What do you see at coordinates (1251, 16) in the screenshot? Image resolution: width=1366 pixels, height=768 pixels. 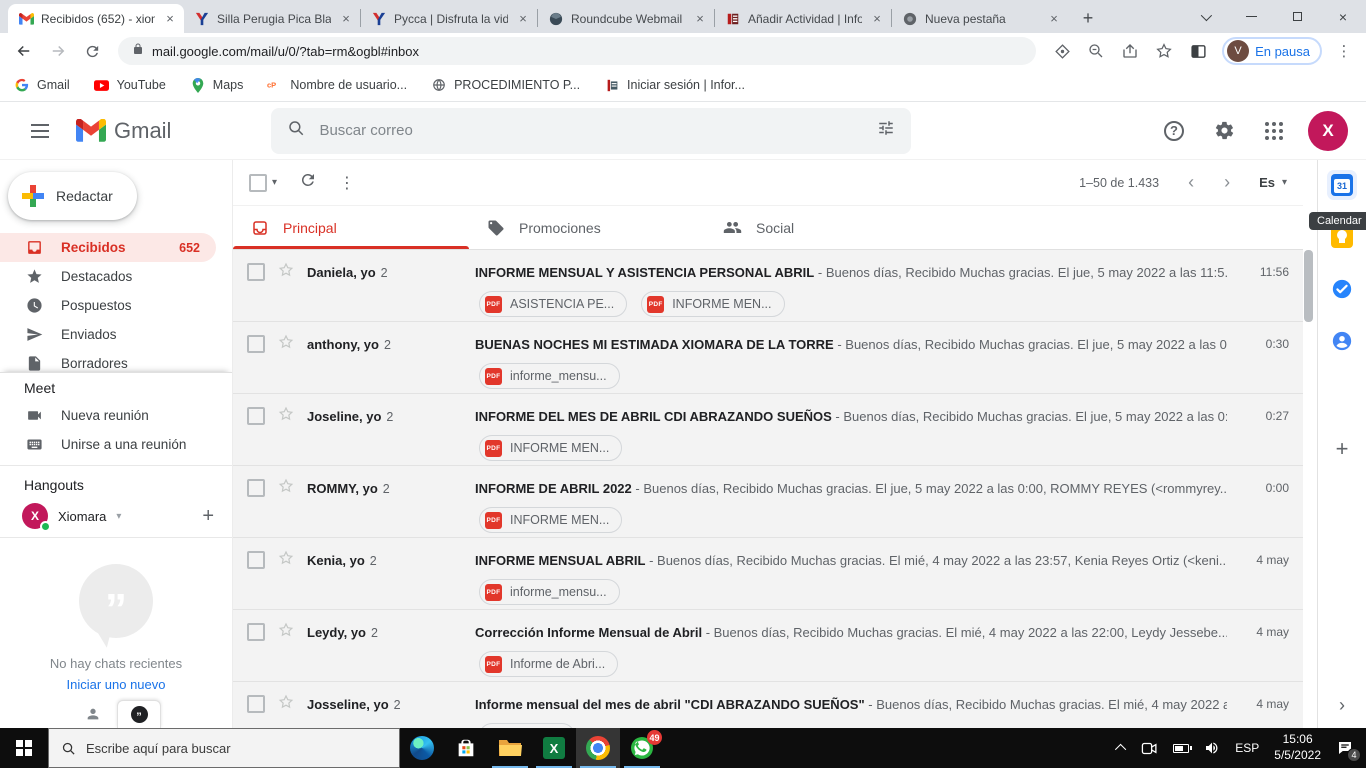 I see `minimize-button` at bounding box center [1251, 16].